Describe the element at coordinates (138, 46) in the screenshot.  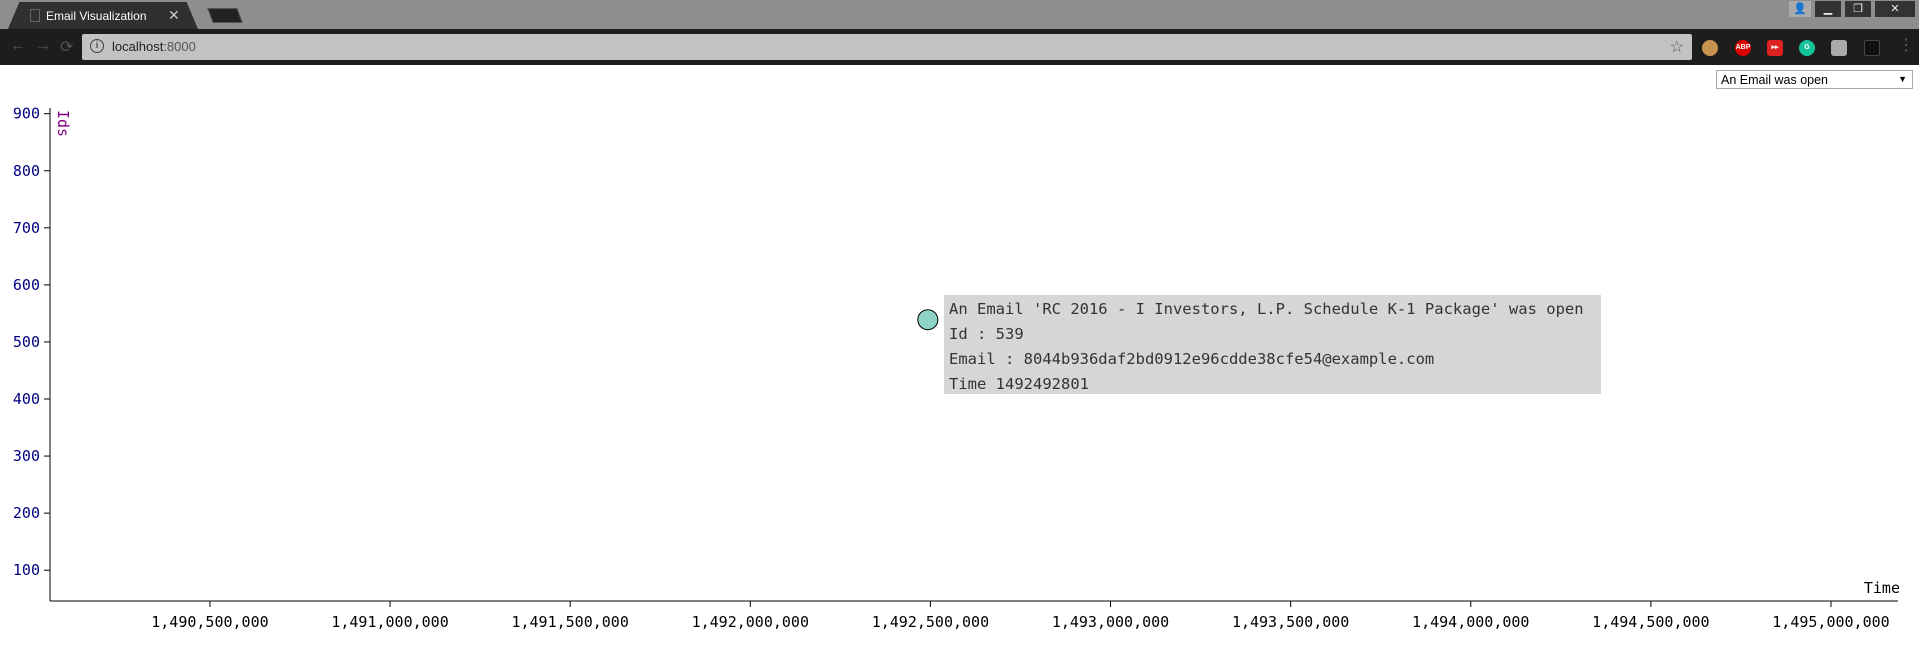
I see `url-host: localhost` at that location.